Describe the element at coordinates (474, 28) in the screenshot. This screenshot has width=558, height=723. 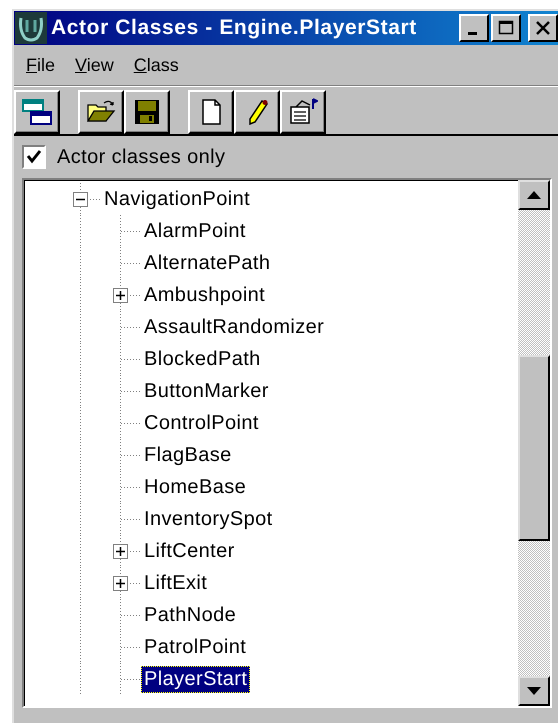
I see `minimize-button` at that location.